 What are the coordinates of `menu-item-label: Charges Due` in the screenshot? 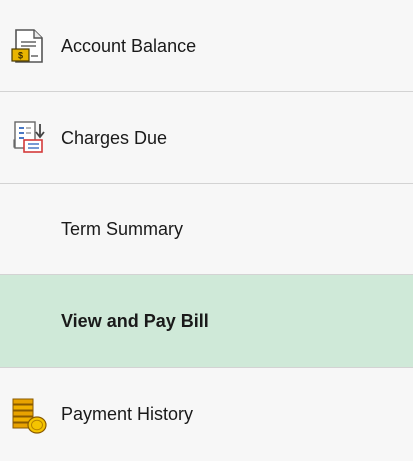 It's located at (114, 138).